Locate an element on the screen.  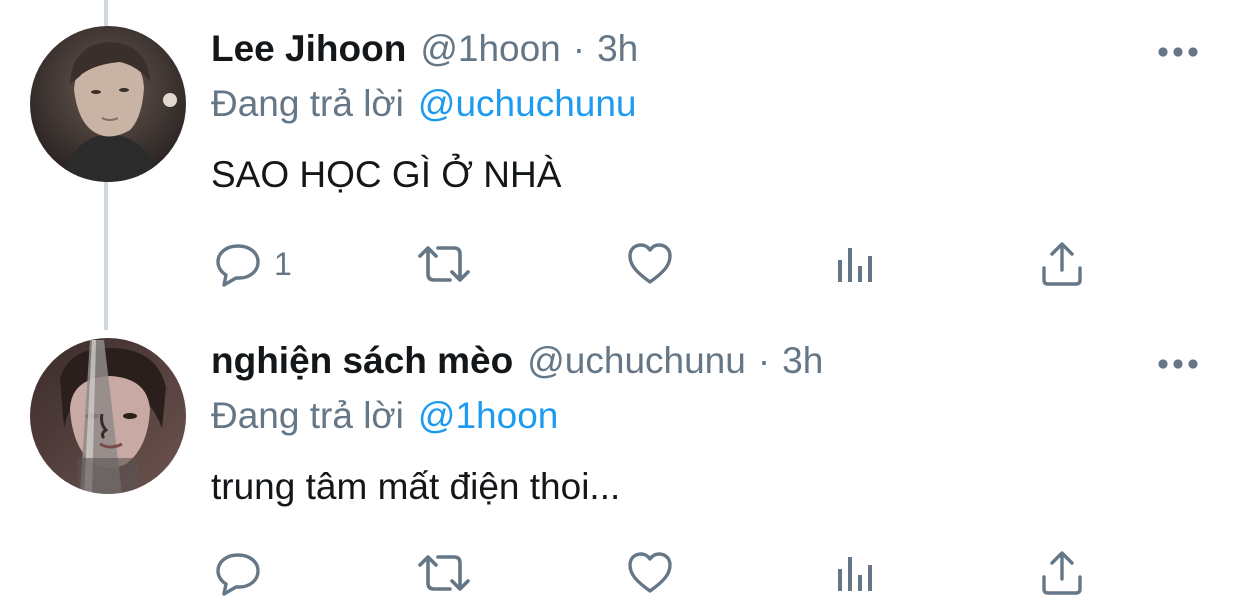
replying-to-handle: @1hoon is located at coordinates (488, 415).